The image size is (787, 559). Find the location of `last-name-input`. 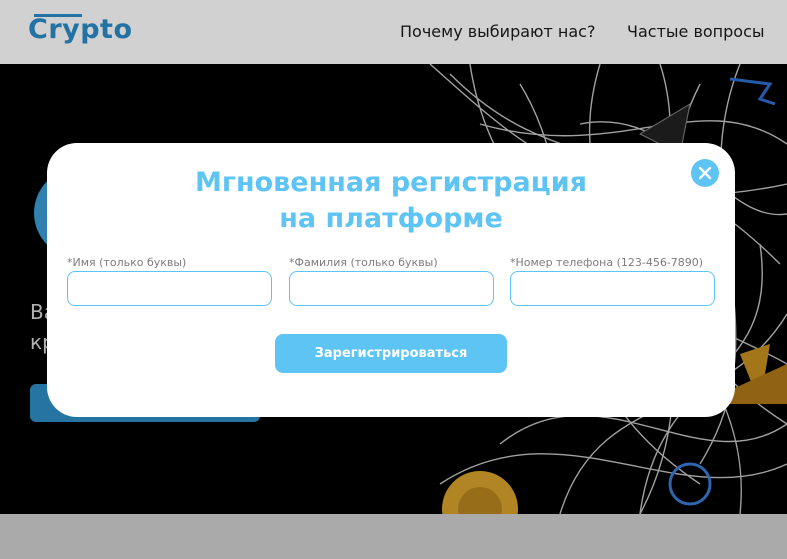

last-name-input is located at coordinates (391, 288).